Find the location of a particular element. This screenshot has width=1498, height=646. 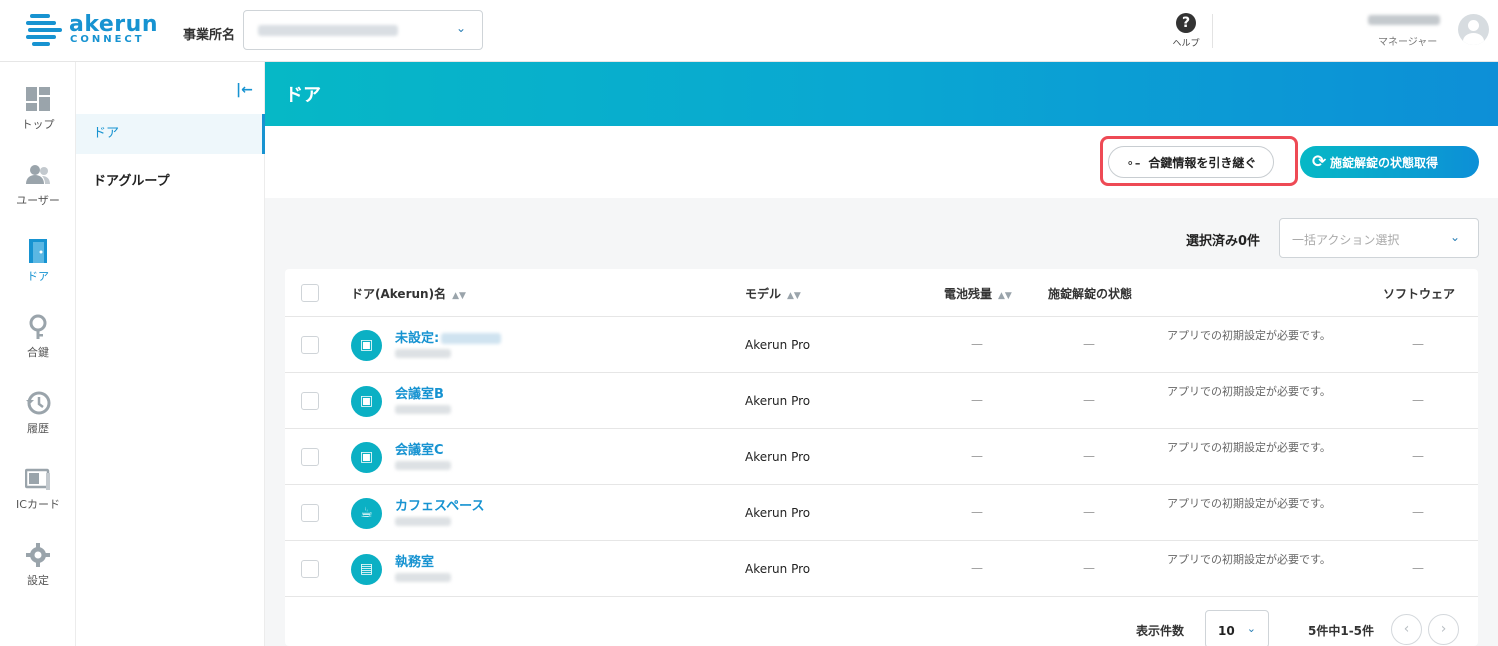

transfer-key-info-button: ⚬– 合鍵情報を引き継ぐ is located at coordinates (1191, 162).